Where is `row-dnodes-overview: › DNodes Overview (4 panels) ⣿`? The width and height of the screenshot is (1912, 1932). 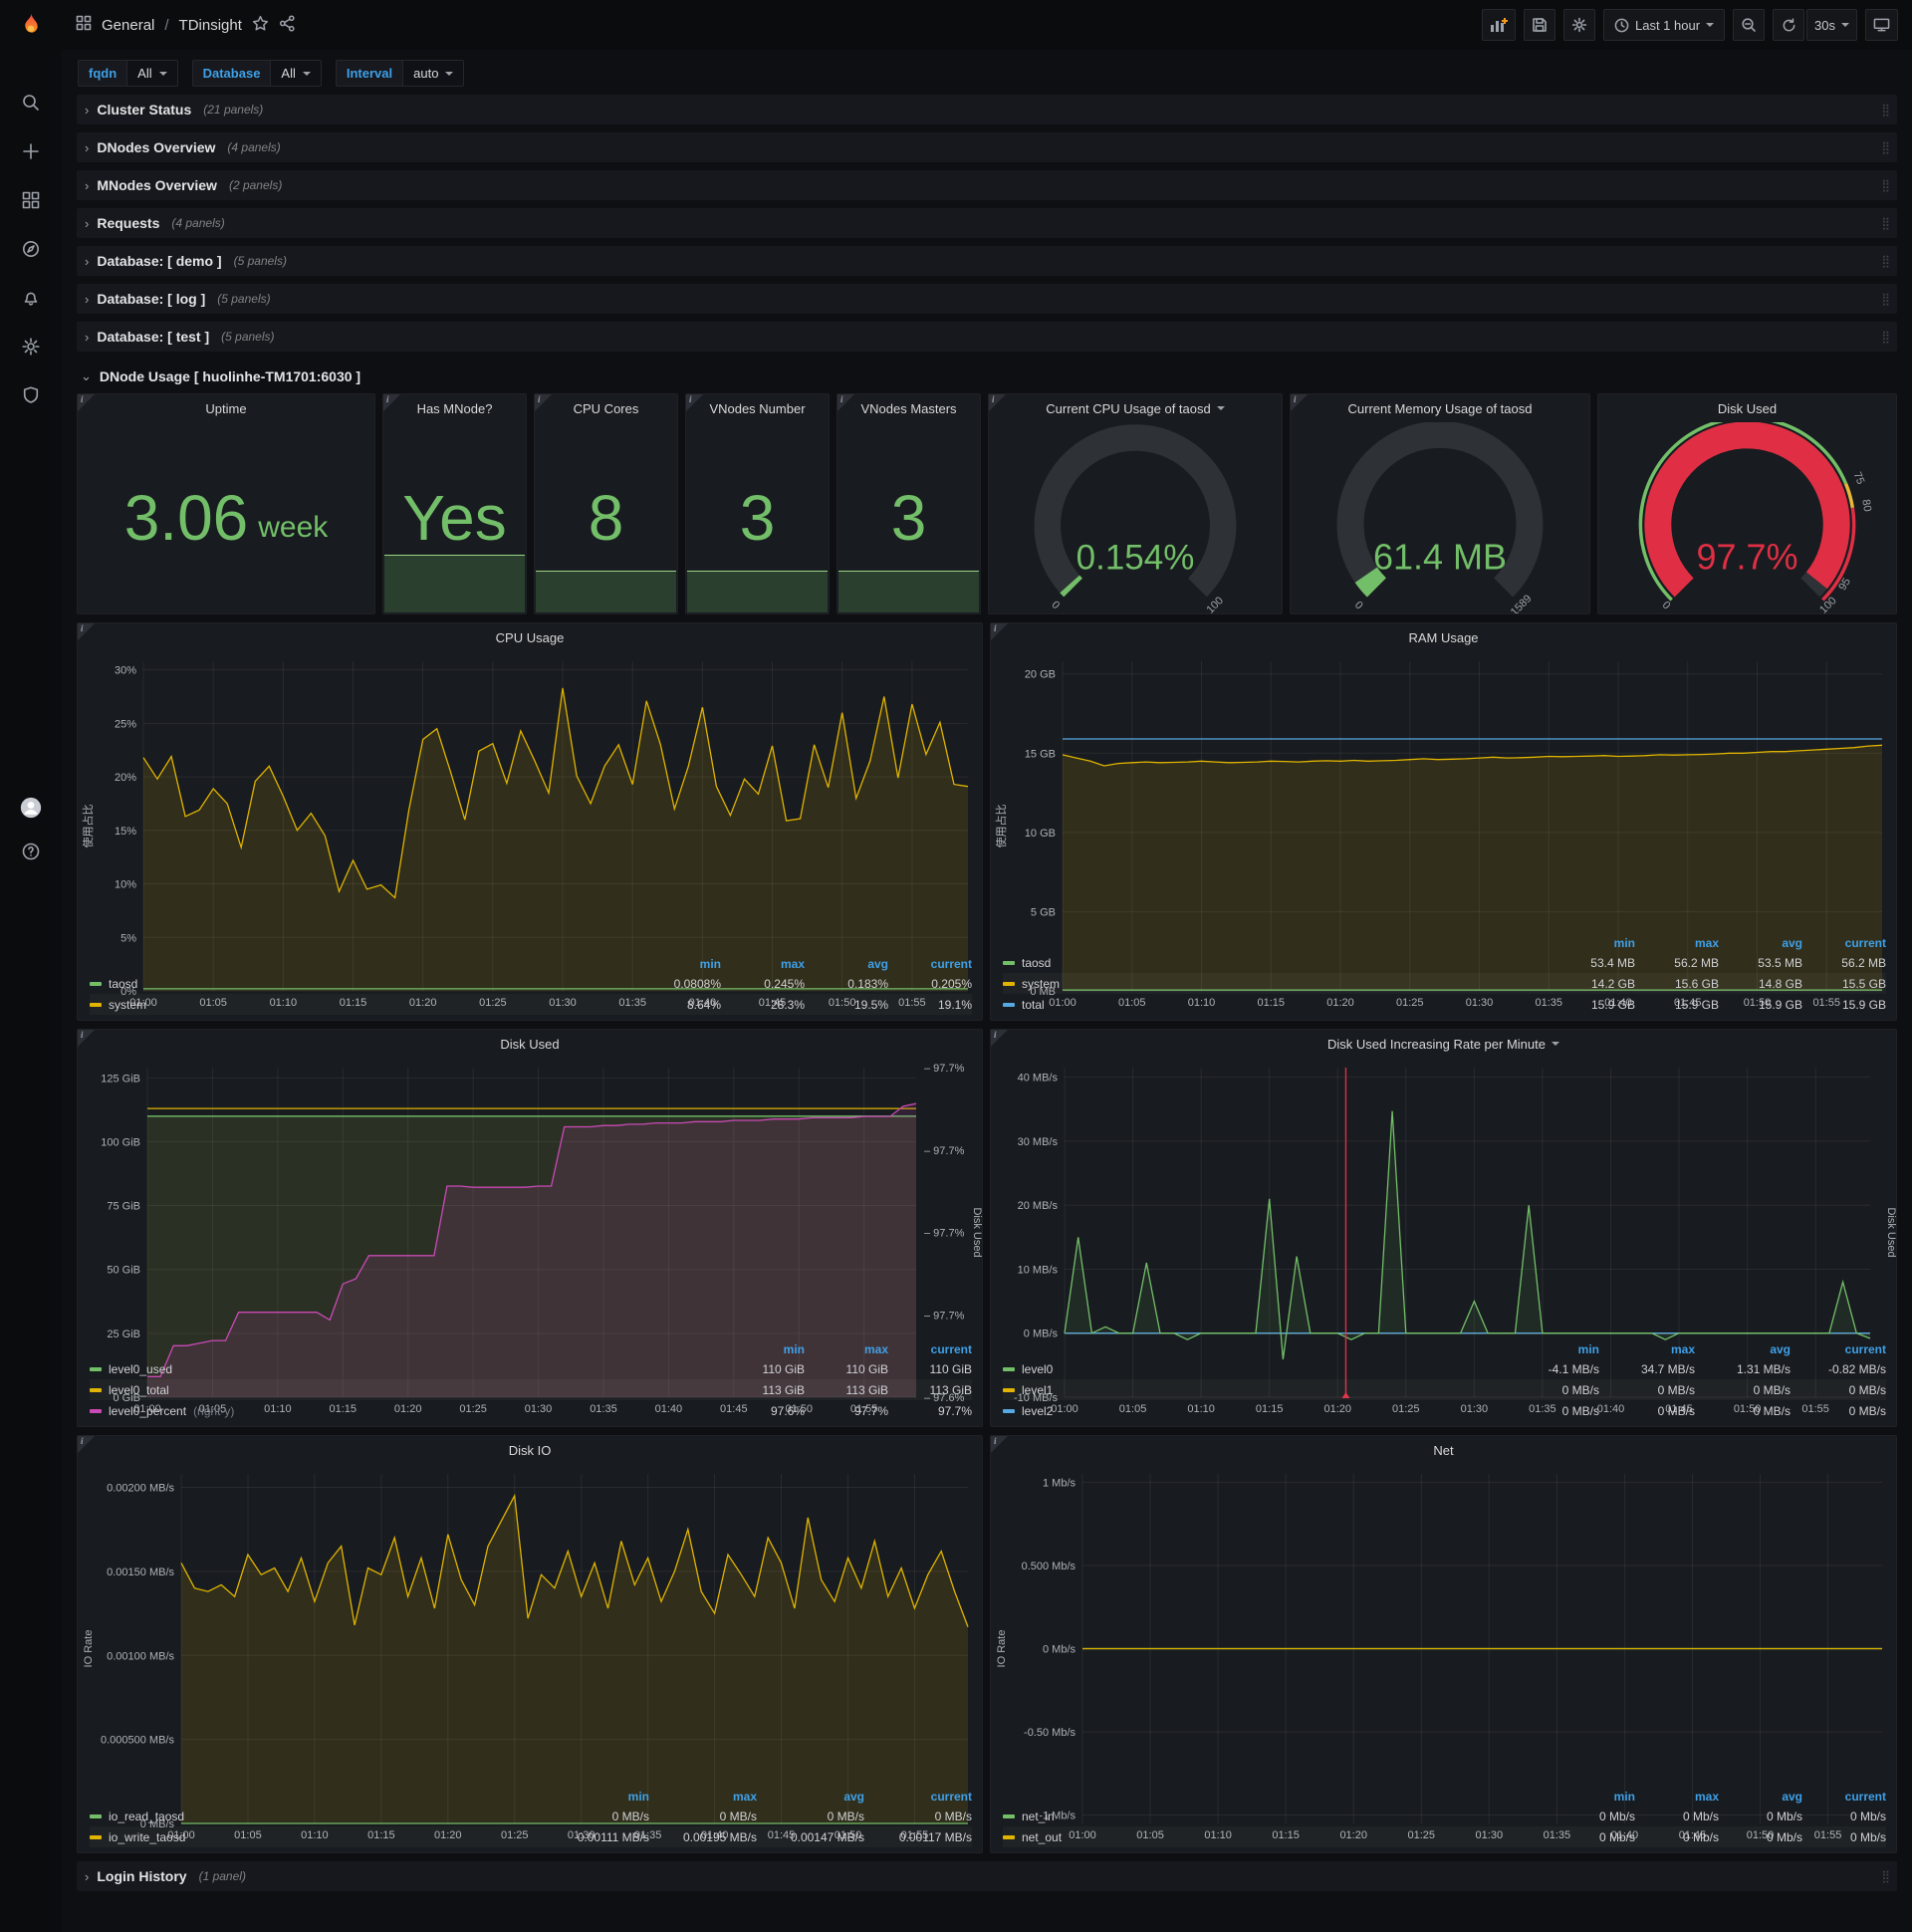 row-dnodes-overview: › DNodes Overview (4 panels) ⣿ is located at coordinates (987, 147).